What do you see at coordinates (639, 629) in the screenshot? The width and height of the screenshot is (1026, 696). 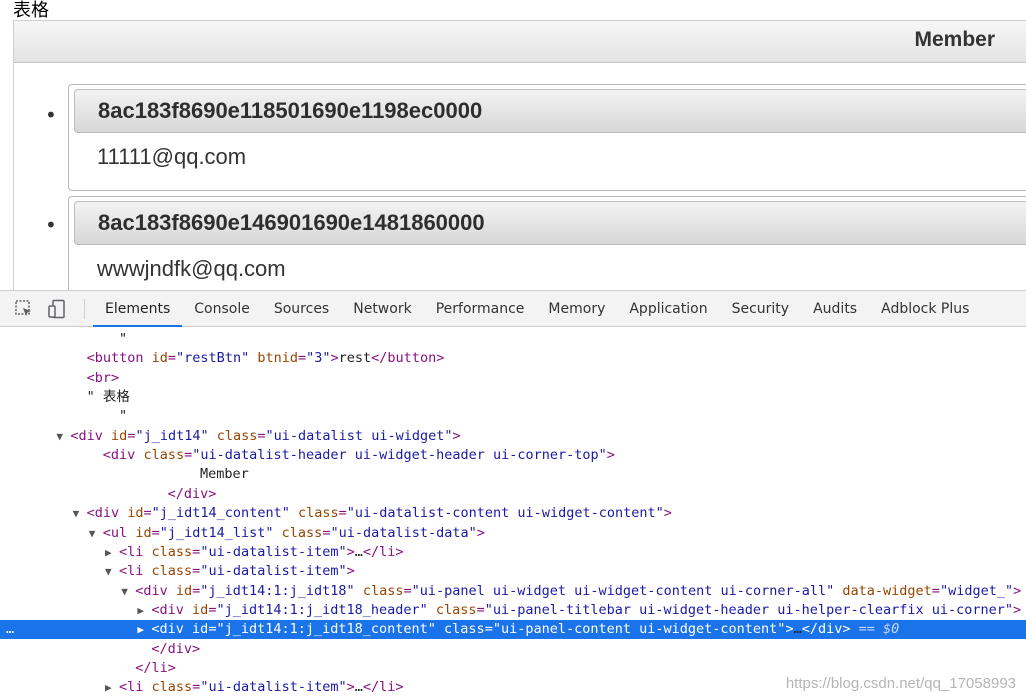 I see `attr-value: "ui-panel-content ui-widget-content"` at bounding box center [639, 629].